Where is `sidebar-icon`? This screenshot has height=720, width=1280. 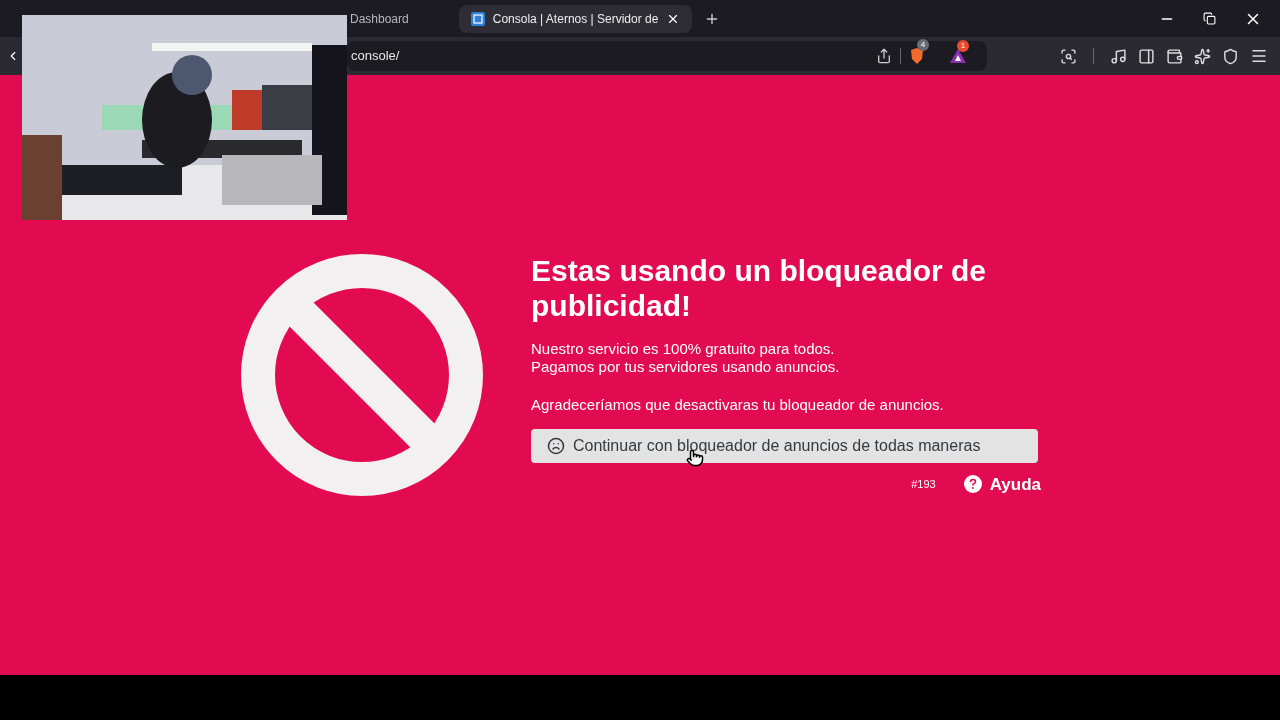 sidebar-icon is located at coordinates (1146, 56).